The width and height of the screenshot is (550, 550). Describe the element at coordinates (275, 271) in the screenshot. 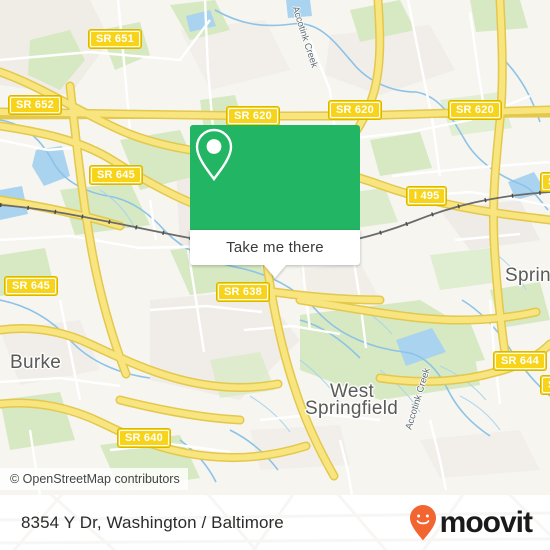

I see `popup-pointer` at that location.